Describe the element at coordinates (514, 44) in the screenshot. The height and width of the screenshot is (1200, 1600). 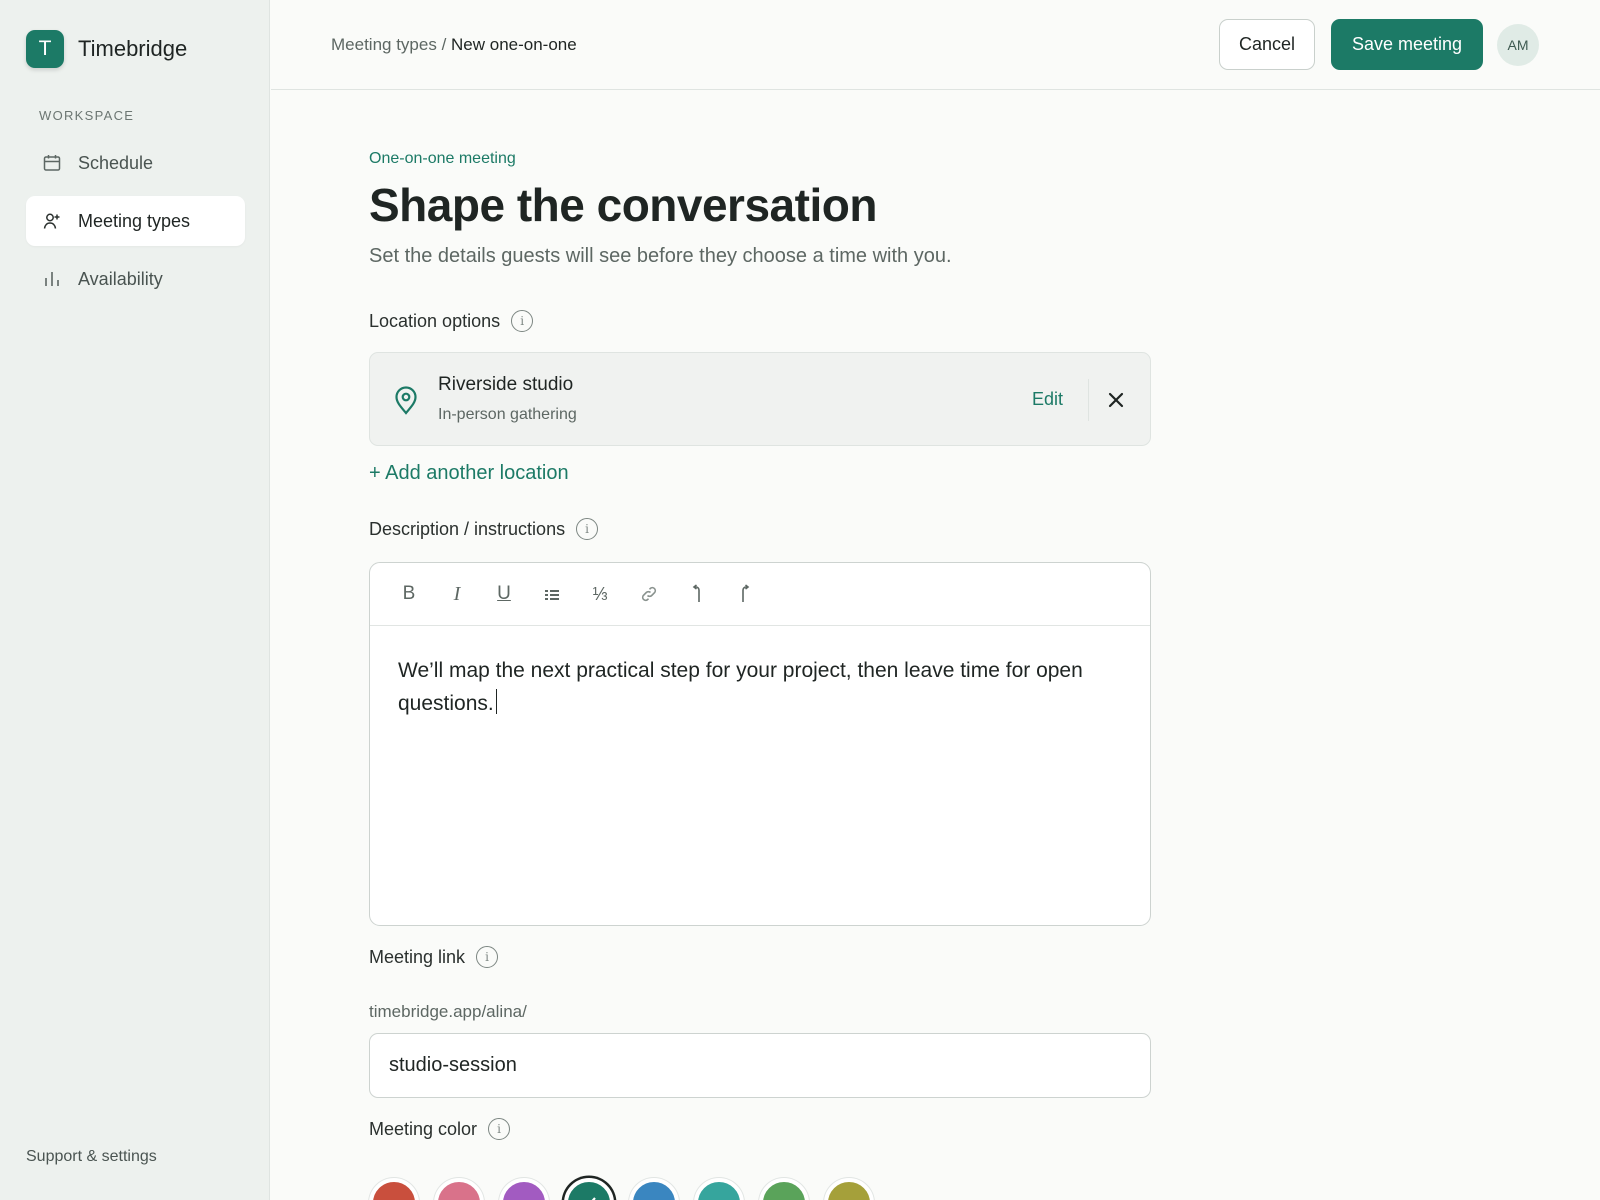
I see `breadcrumb-current: New one-on-one` at that location.